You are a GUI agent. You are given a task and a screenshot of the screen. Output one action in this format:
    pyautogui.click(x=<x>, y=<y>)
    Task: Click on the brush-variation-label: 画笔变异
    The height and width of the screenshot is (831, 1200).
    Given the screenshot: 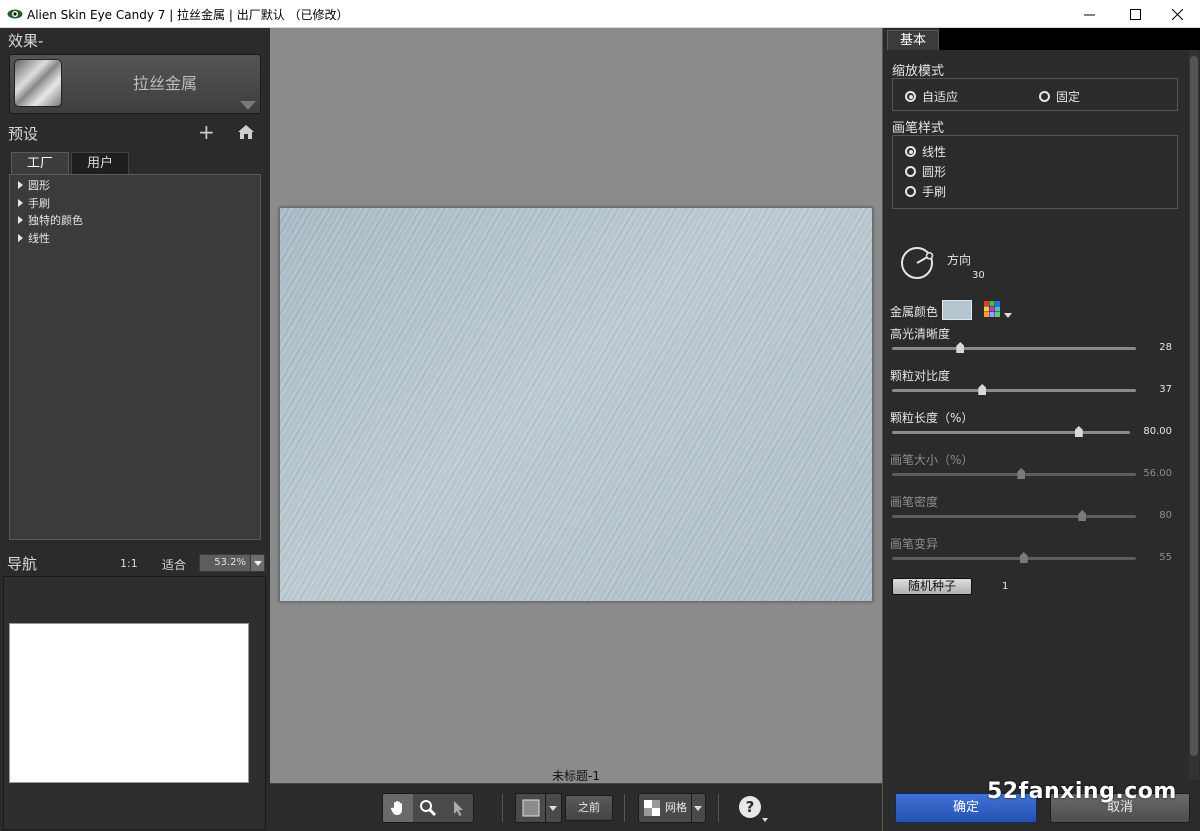 What is the action you would take?
    pyautogui.click(x=914, y=544)
    